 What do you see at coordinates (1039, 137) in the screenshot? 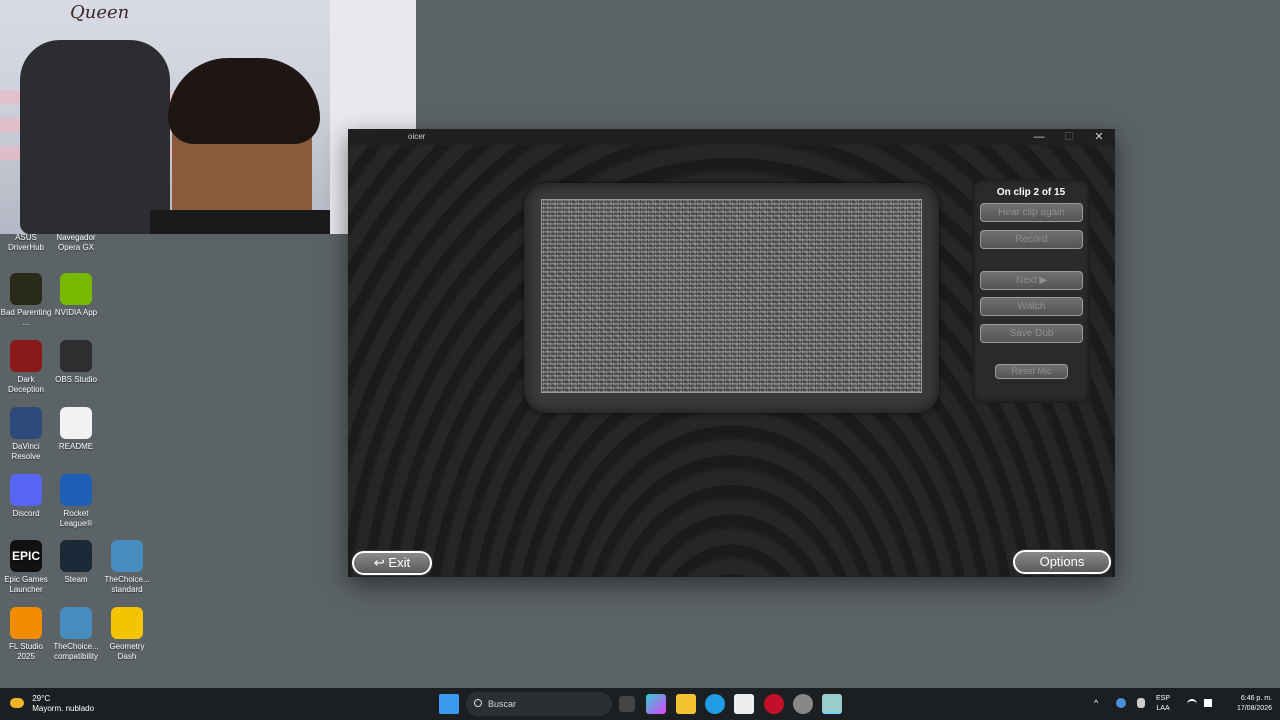
I see `minimize-button: —` at bounding box center [1039, 137].